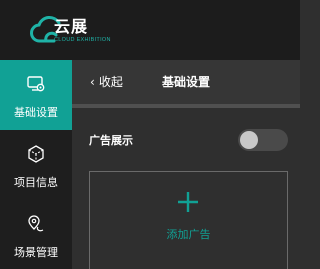 The image size is (320, 269). I want to click on ad-display-toggle, so click(263, 140).